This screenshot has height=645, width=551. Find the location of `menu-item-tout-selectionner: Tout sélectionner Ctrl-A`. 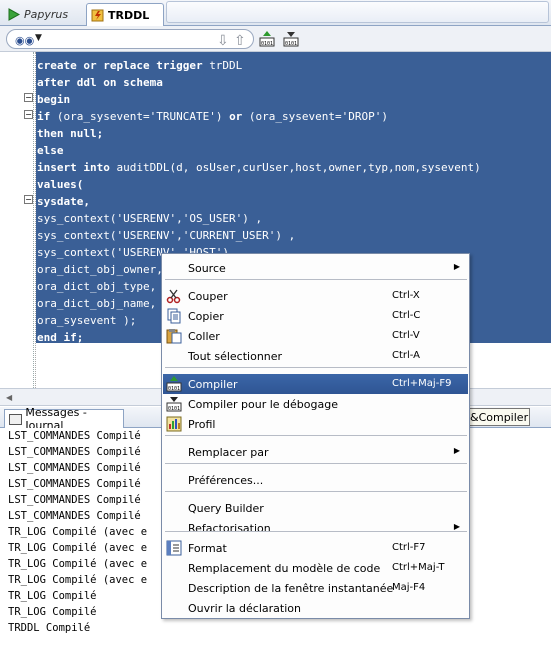

menu-item-tout-selectionner: Tout sélectionner Ctrl-A is located at coordinates (315, 356).